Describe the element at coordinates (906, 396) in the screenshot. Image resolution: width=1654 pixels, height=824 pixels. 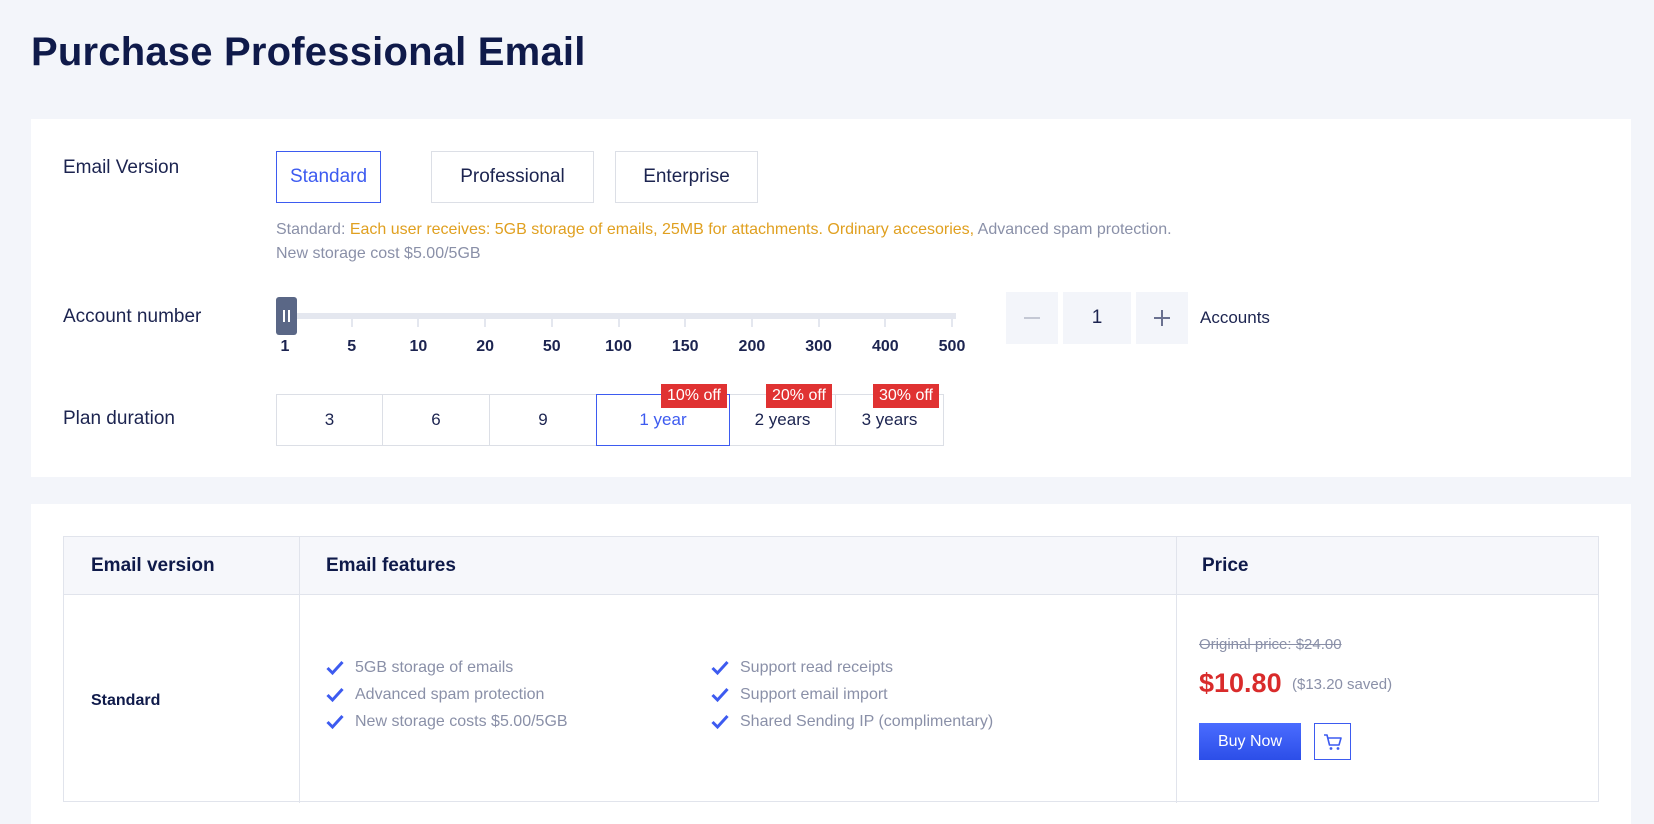
I see `discount-badge-3-years: 30% off` at that location.